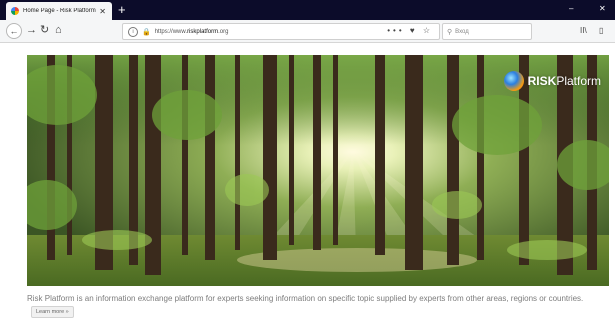  I want to click on browser-tab: Home Page - Risk Platform ✕, so click(59, 11).